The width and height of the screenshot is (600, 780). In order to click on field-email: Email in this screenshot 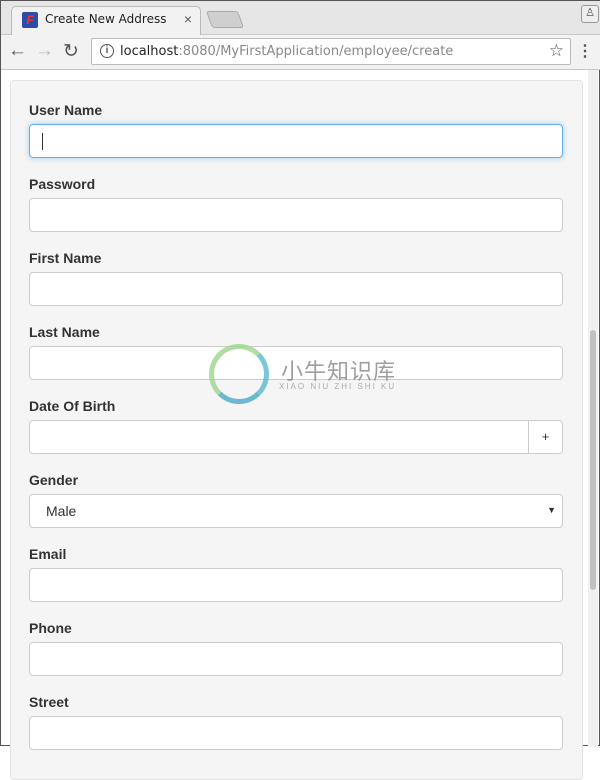, I will do `click(296, 573)`.